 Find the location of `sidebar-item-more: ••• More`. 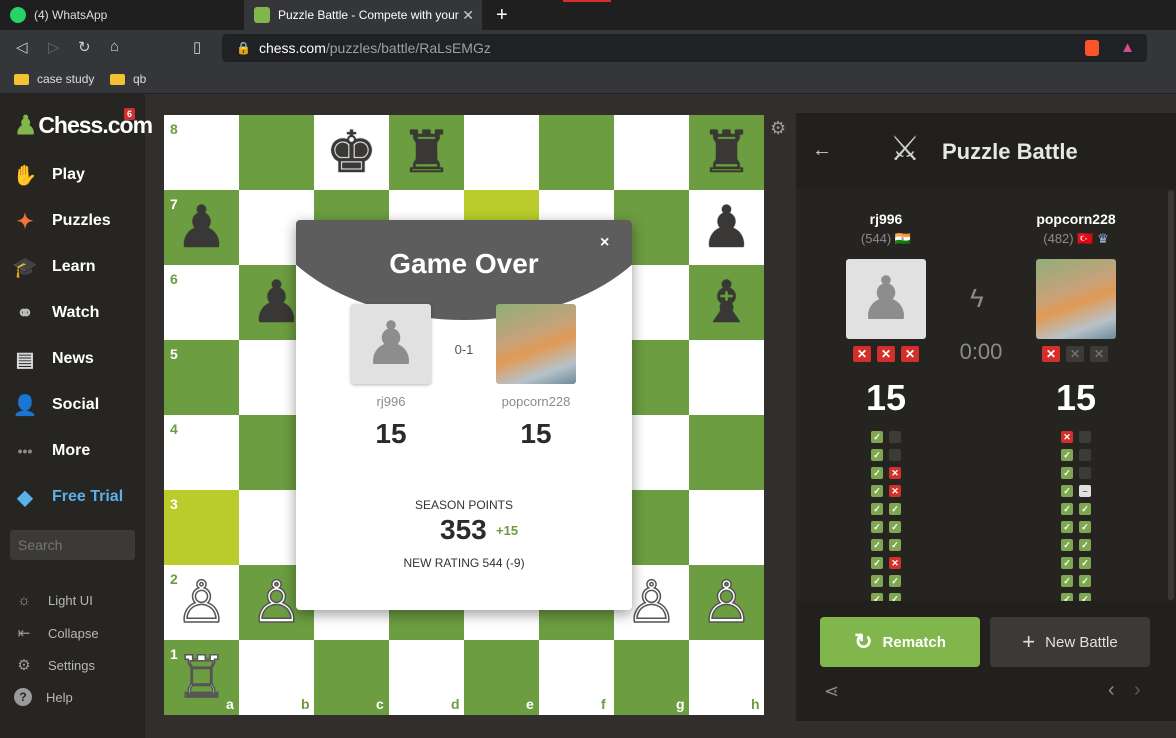

sidebar-item-more: ••• More is located at coordinates (50, 451).